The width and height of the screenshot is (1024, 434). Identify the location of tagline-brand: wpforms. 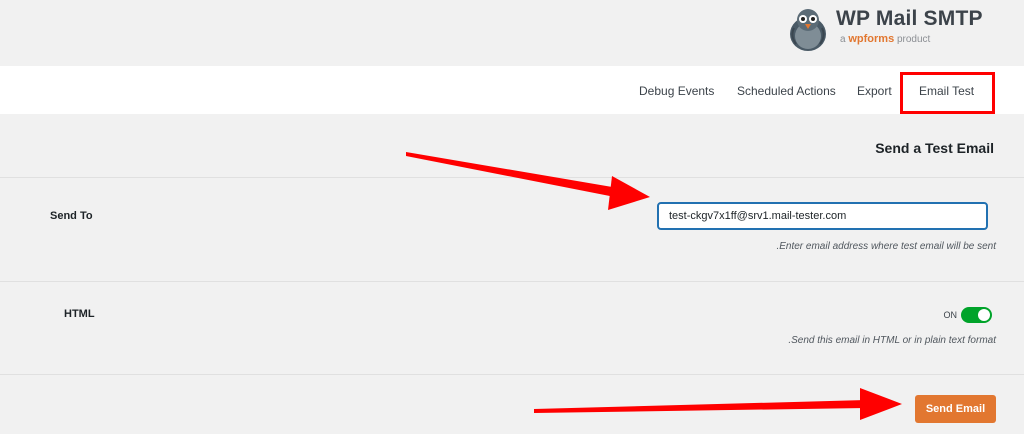
(871, 39).